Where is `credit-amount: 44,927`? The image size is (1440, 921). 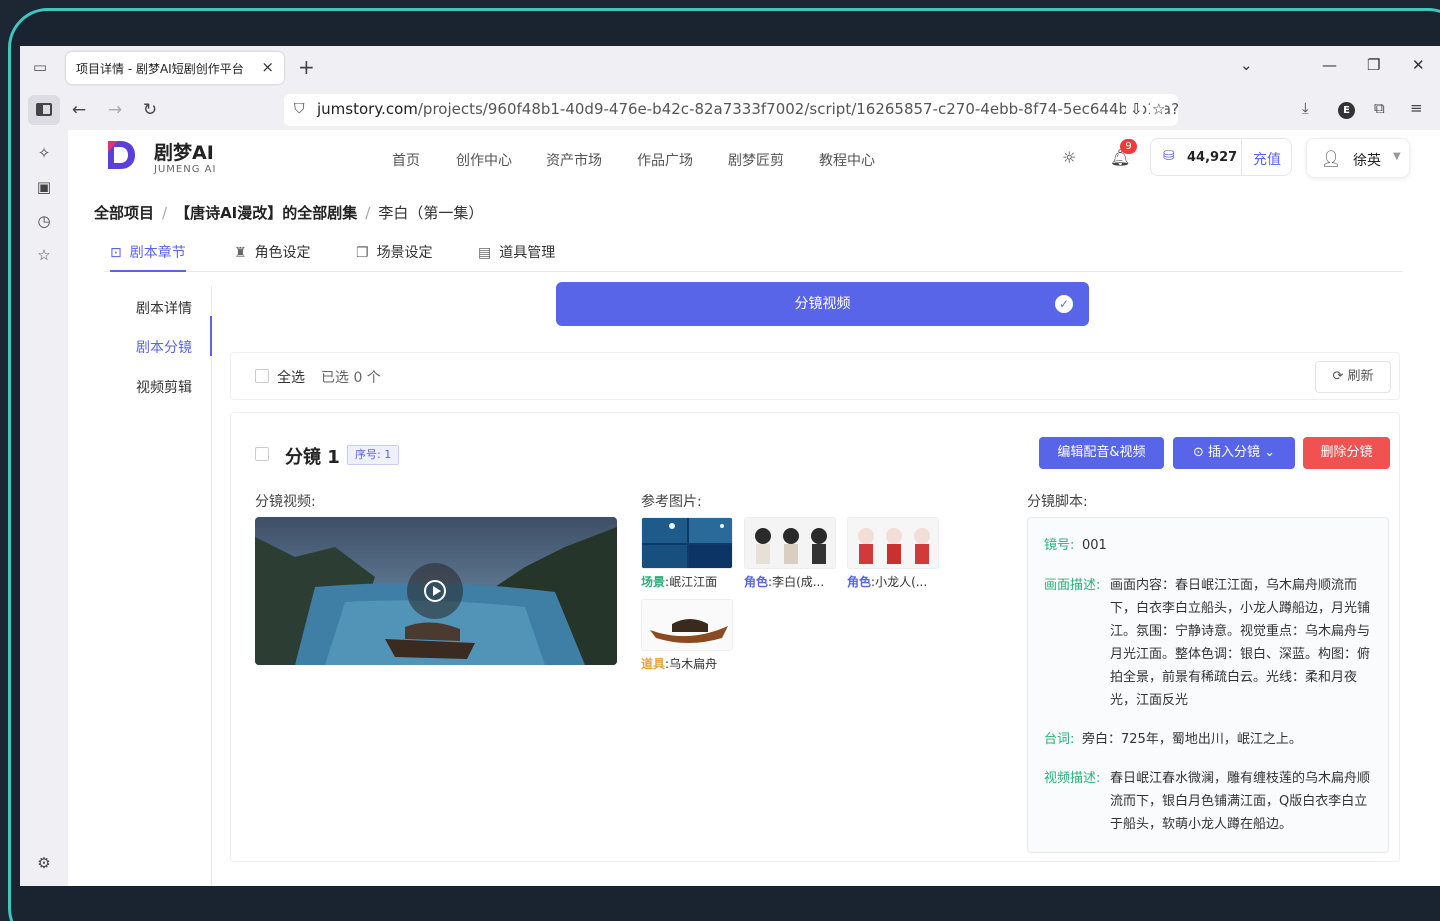
credit-amount: 44,927 is located at coordinates (1212, 157).